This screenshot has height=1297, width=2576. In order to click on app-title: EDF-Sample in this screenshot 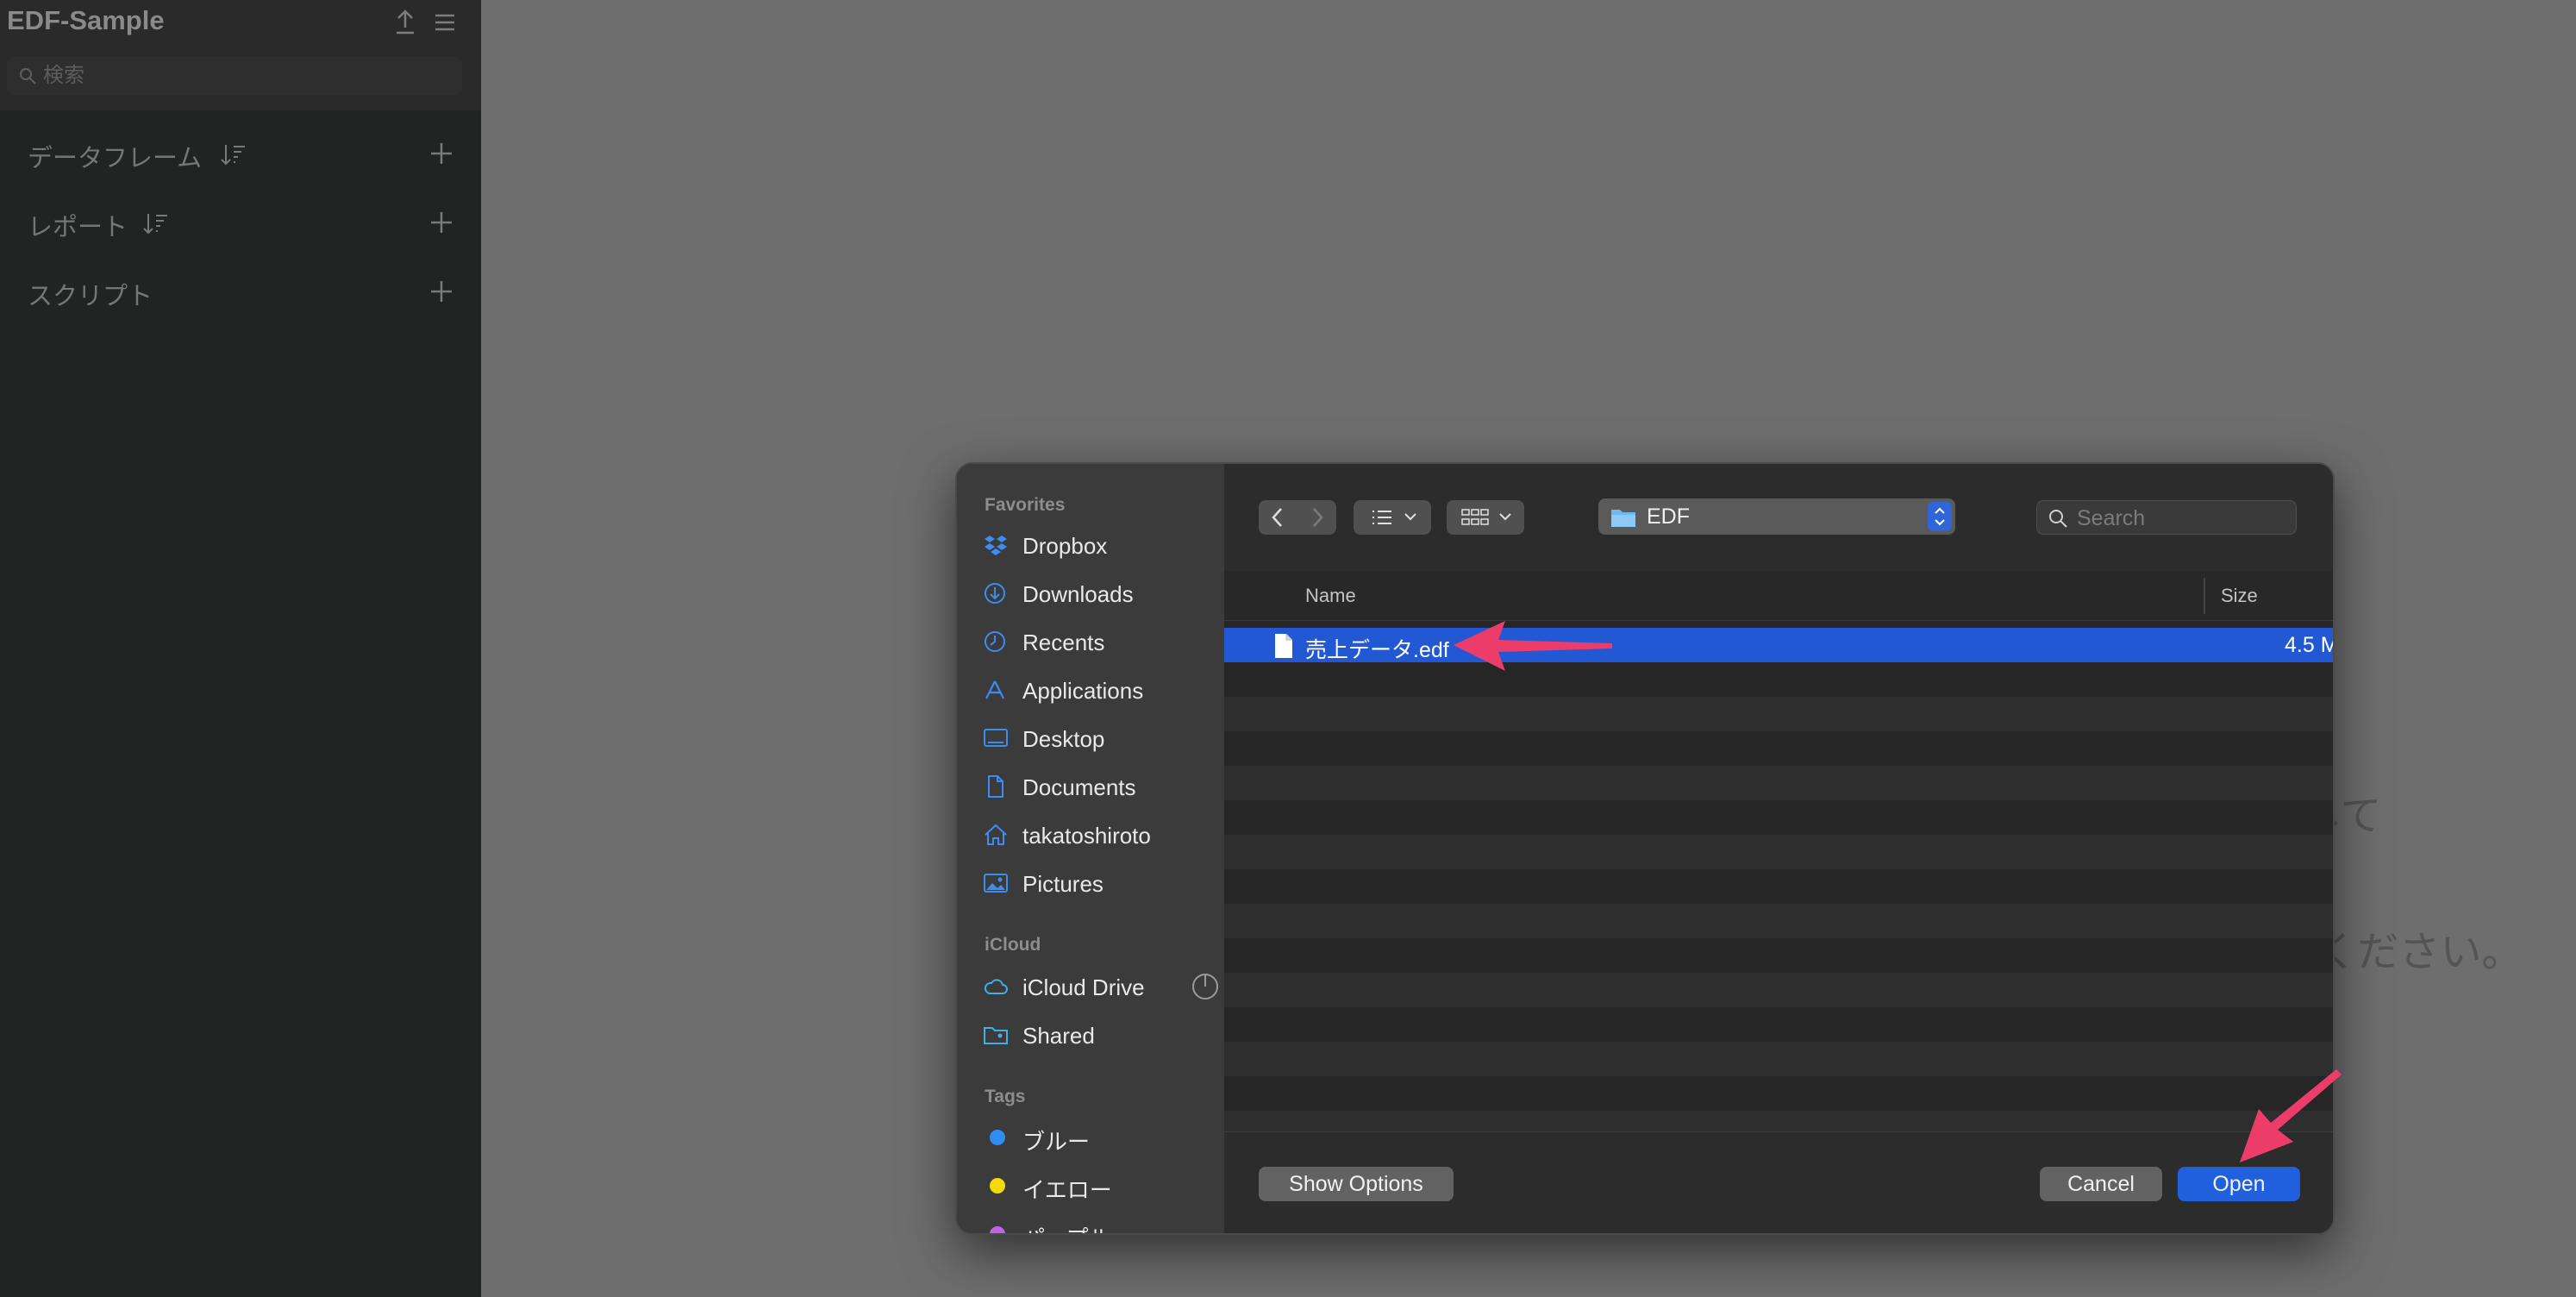, I will do `click(86, 20)`.